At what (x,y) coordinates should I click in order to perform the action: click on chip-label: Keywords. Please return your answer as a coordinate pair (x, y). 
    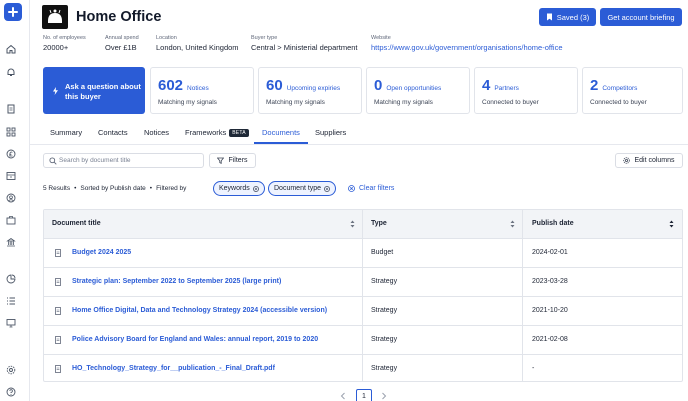
    Looking at the image, I should click on (234, 188).